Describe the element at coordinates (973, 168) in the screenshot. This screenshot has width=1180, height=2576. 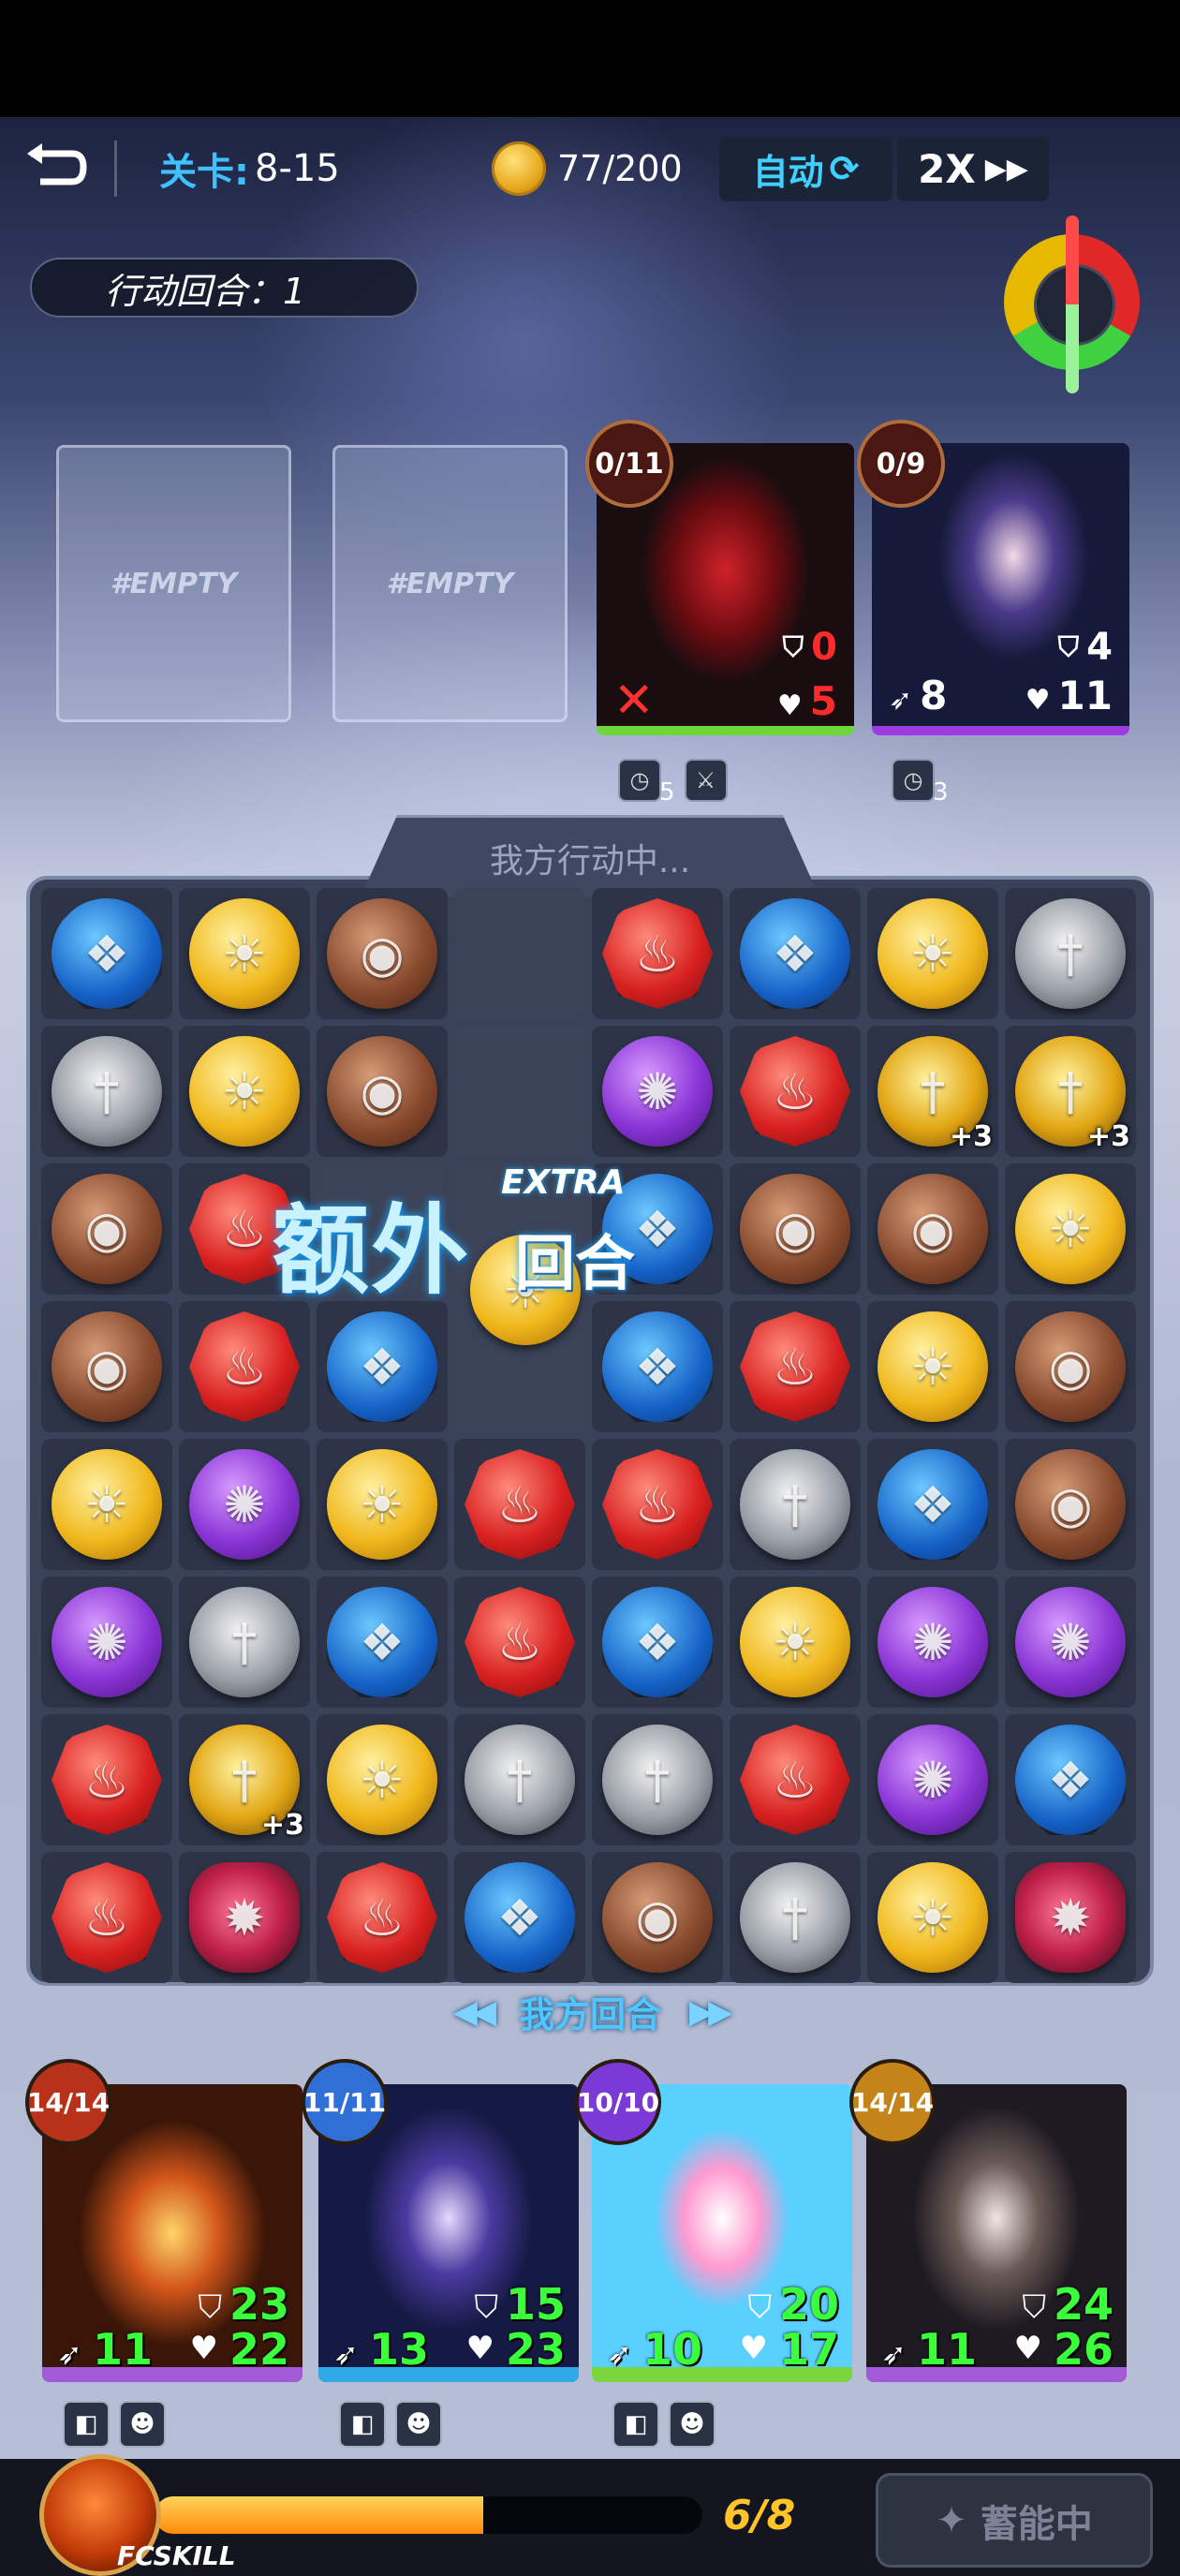
I see `speed-button: 2X ▶▶` at that location.